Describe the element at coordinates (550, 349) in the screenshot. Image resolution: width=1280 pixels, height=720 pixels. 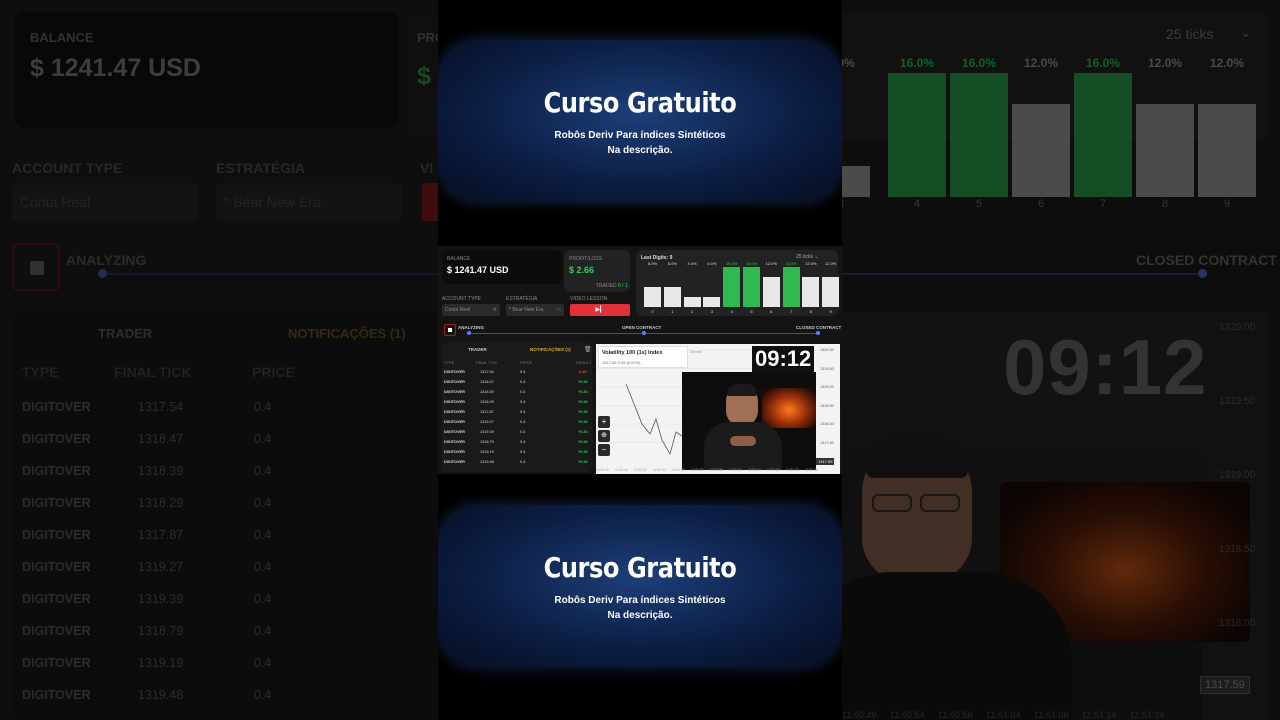
I see `tab-notifications: NOTIFICAÇÕES (1)` at that location.